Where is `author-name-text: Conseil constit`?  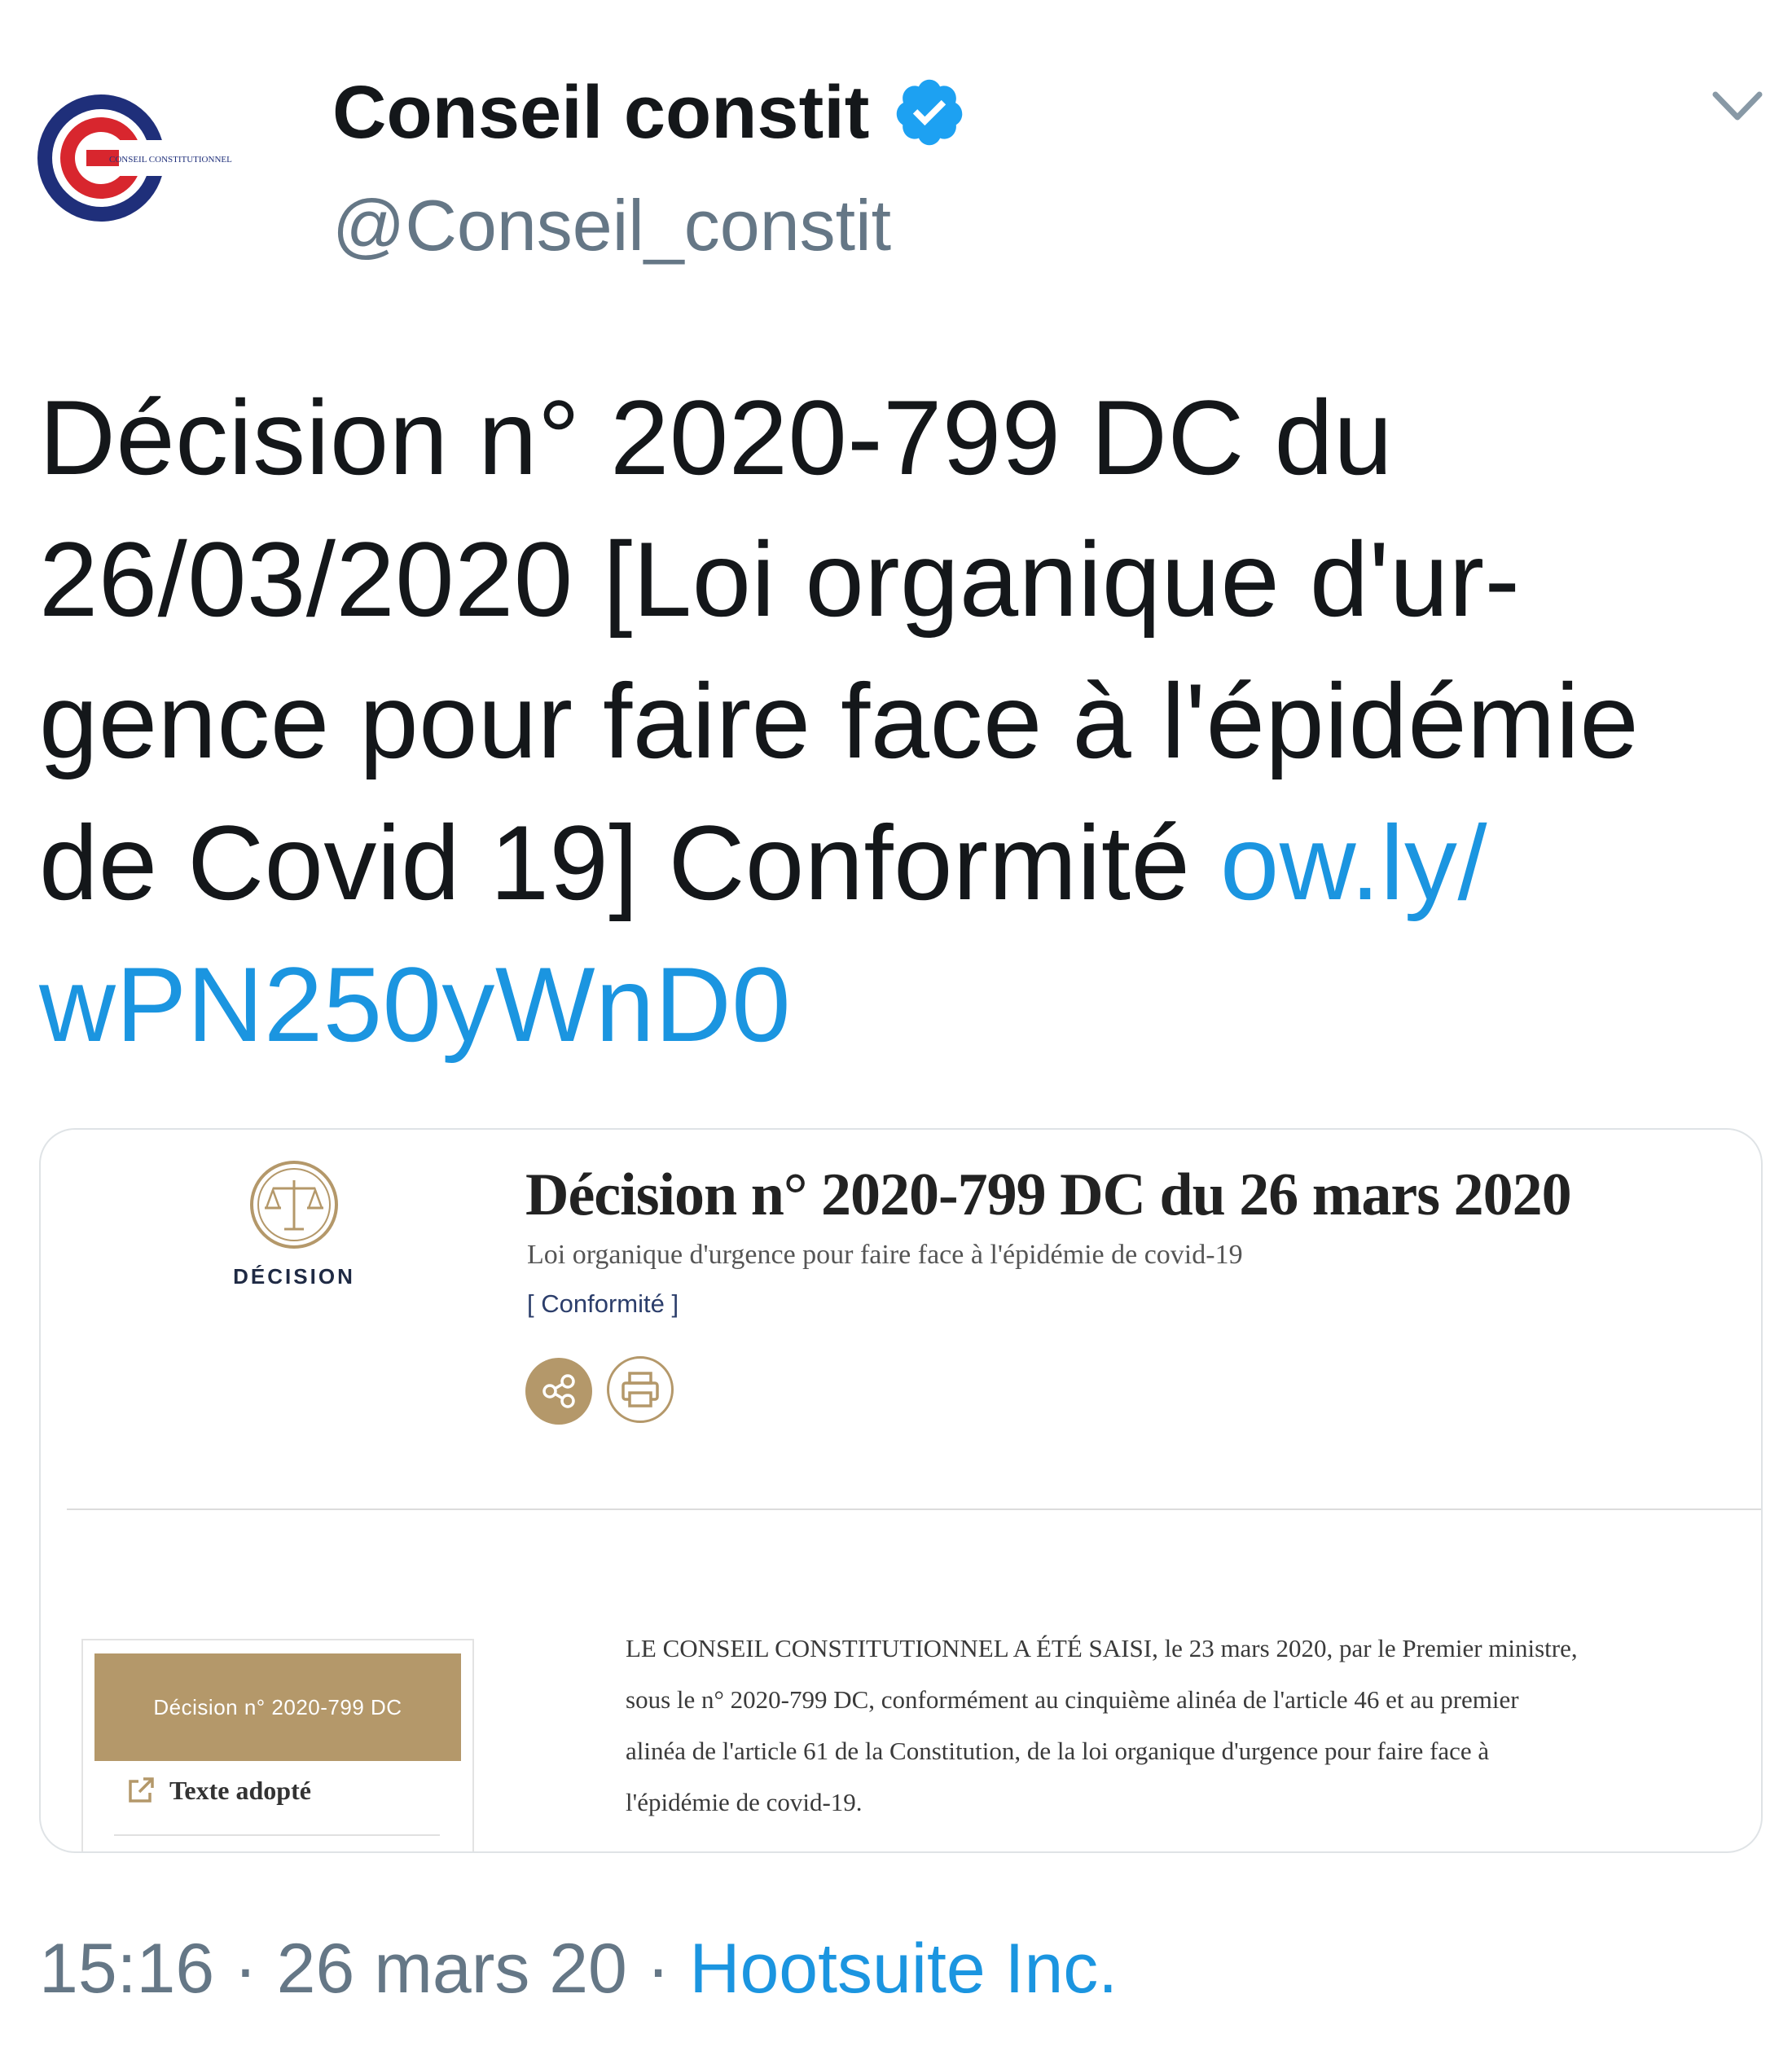
author-name-text: Conseil constit is located at coordinates (600, 112).